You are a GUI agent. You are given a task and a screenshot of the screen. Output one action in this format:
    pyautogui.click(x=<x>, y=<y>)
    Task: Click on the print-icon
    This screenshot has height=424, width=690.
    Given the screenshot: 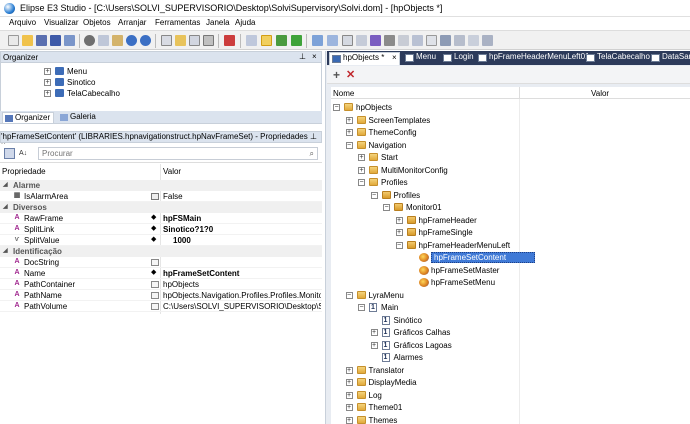 What is the action you would take?
    pyautogui.click(x=69, y=40)
    